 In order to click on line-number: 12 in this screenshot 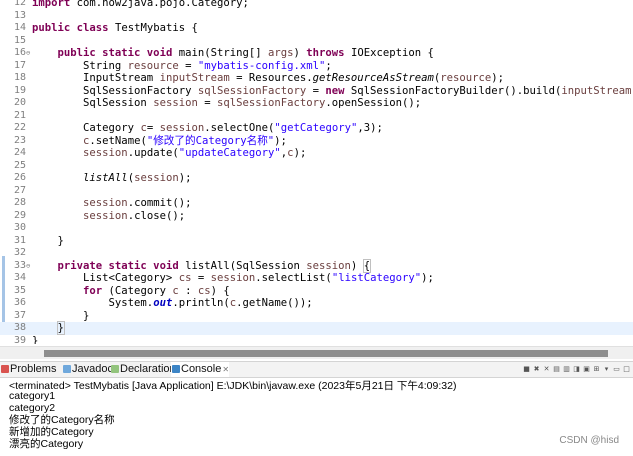, I will do `click(19, 4)`.